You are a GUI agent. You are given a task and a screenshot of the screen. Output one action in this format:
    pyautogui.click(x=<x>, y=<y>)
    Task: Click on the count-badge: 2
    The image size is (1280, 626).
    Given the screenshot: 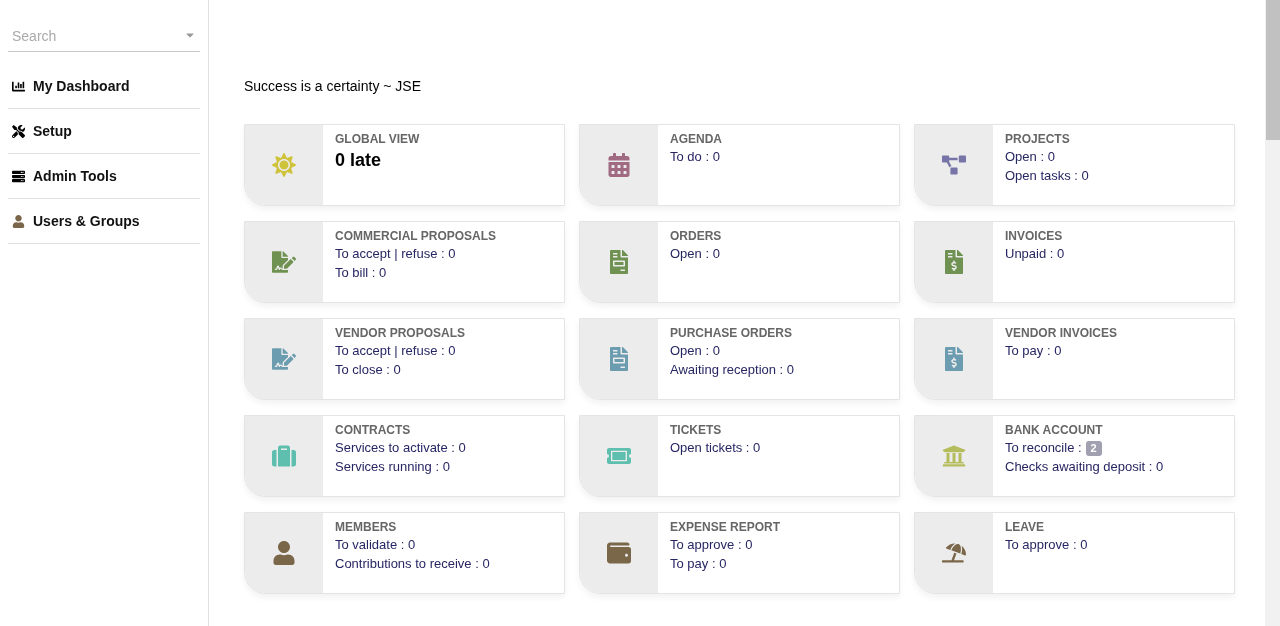 What is the action you would take?
    pyautogui.click(x=1093, y=448)
    